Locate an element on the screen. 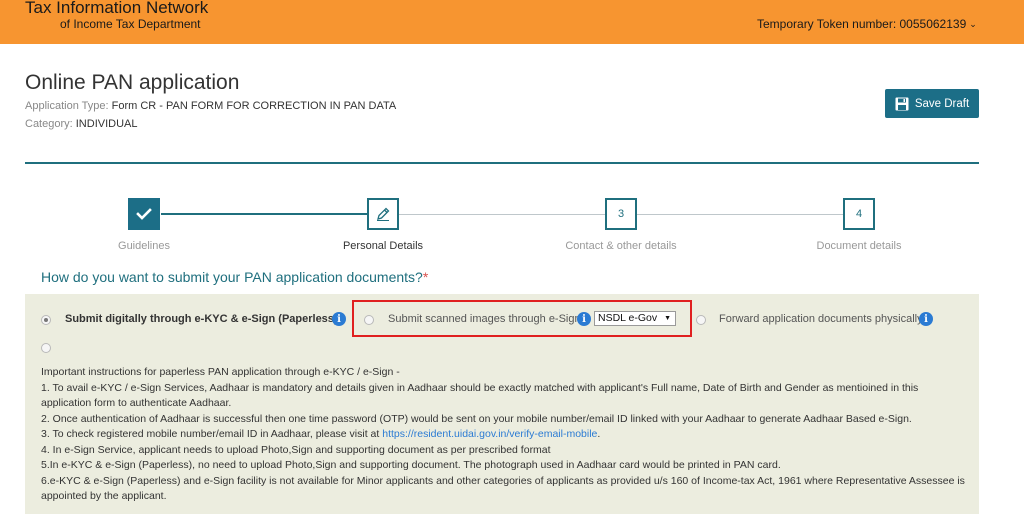 This screenshot has height=514, width=1024. step-guidelines is located at coordinates (144, 214).